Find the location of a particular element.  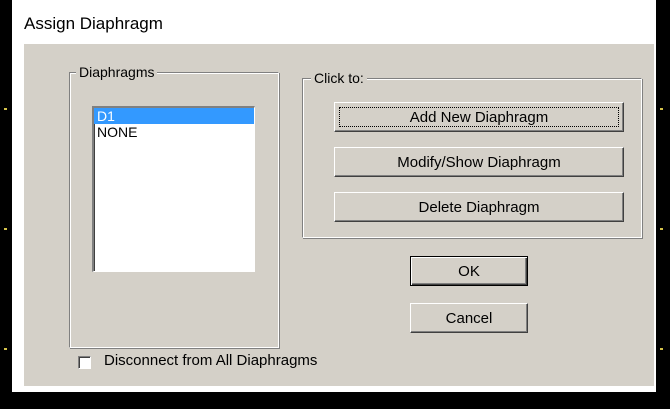

diaphragm-listbox: D1 NONE is located at coordinates (173, 189).